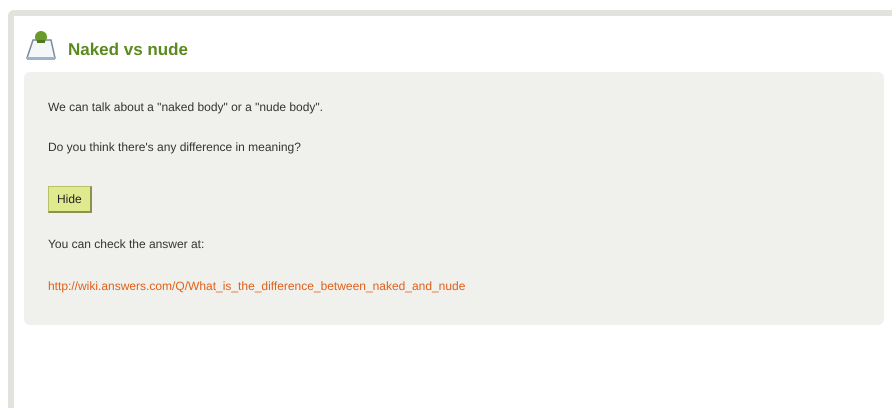 This screenshot has height=408, width=892. I want to click on question-text: We can talk about a "naked body" or a "nude body"., so click(186, 107).